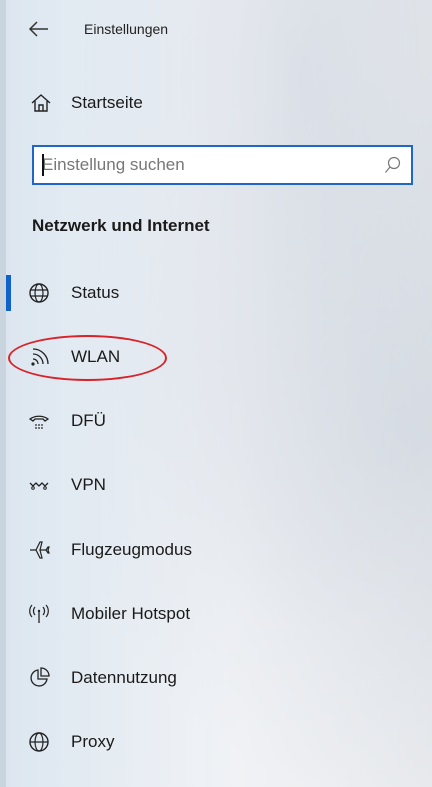  I want to click on dialup-icon, so click(39, 421).